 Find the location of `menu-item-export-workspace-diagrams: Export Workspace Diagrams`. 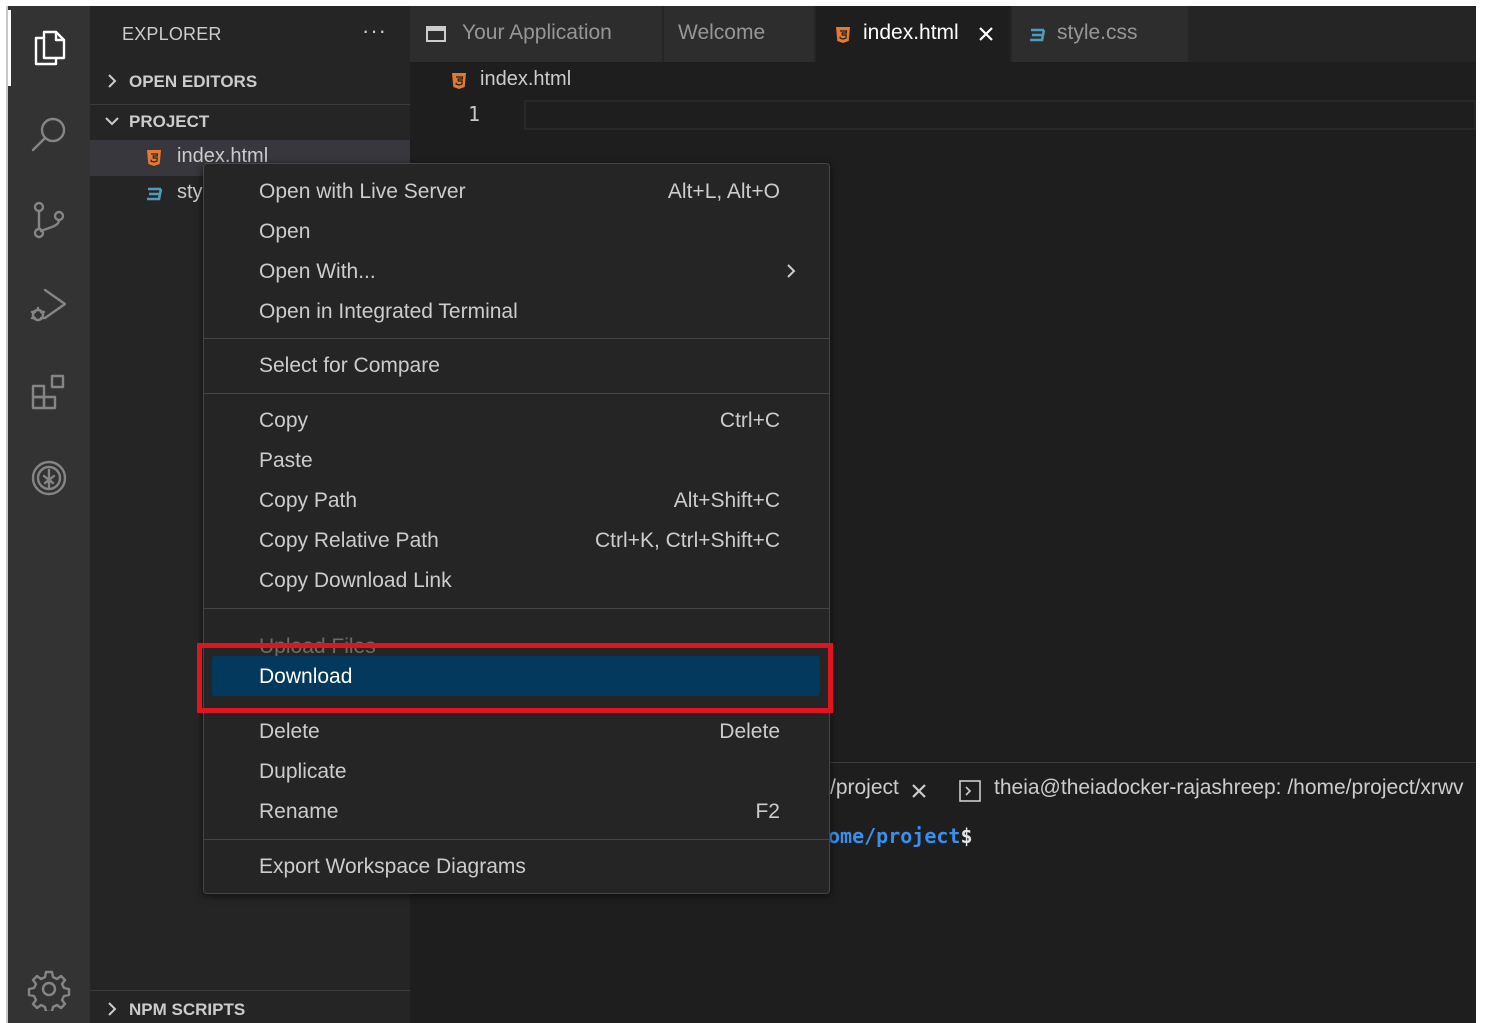

menu-item-export-workspace-diagrams: Export Workspace Diagrams is located at coordinates (516, 866).